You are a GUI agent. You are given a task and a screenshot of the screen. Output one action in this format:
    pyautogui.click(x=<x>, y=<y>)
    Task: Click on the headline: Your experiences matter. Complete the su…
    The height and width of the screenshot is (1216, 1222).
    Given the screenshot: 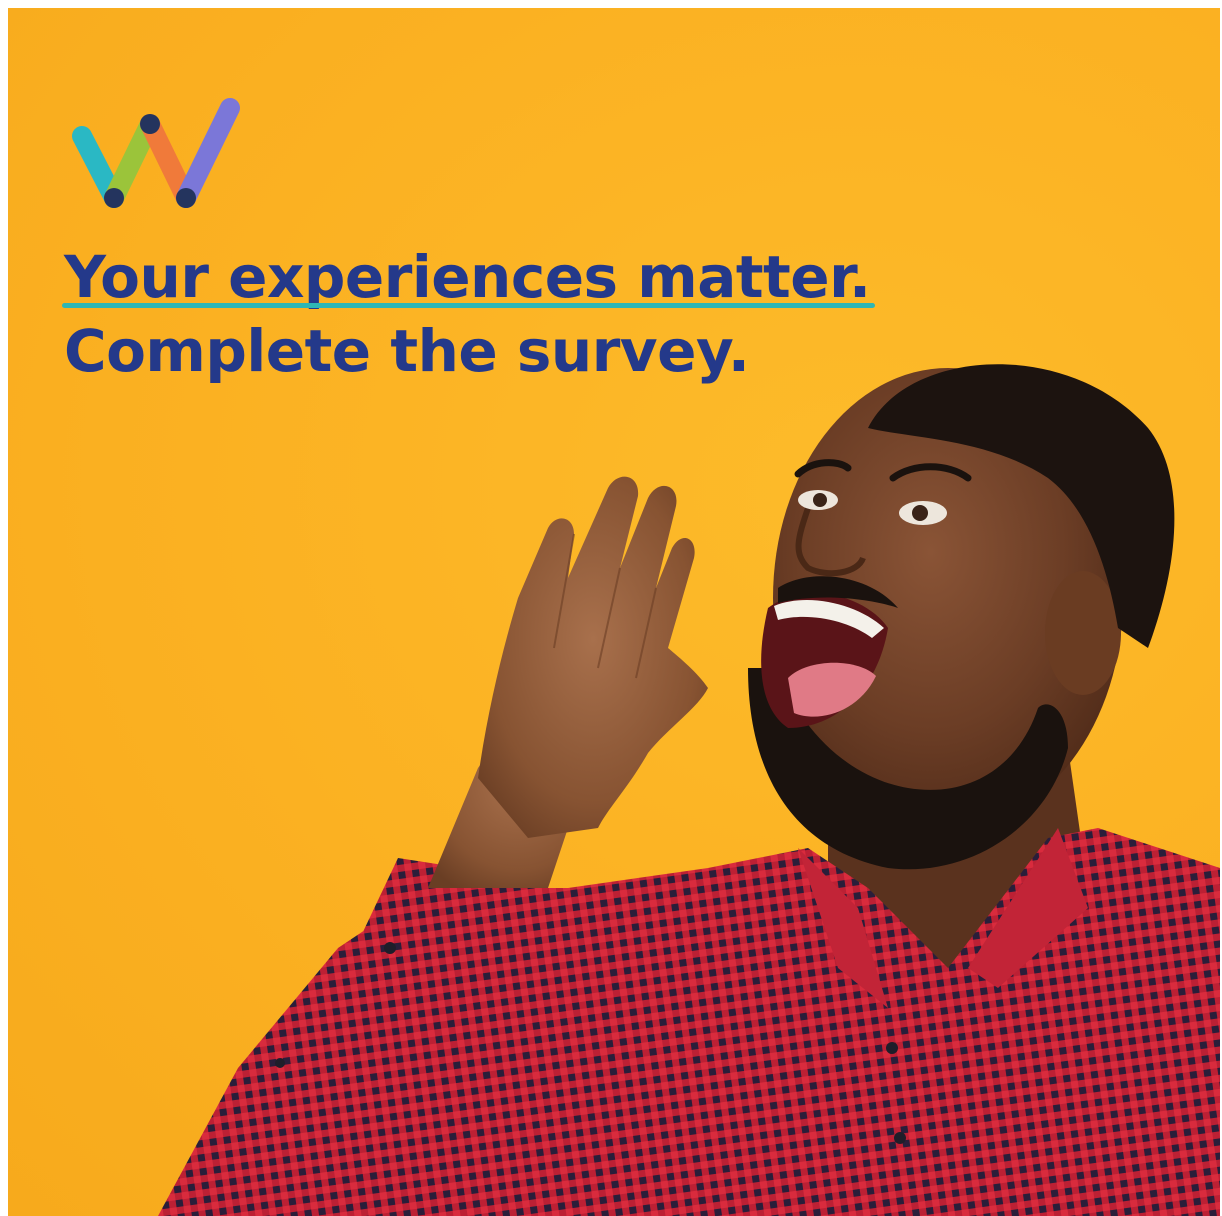 What is the action you would take?
    pyautogui.click(x=468, y=314)
    